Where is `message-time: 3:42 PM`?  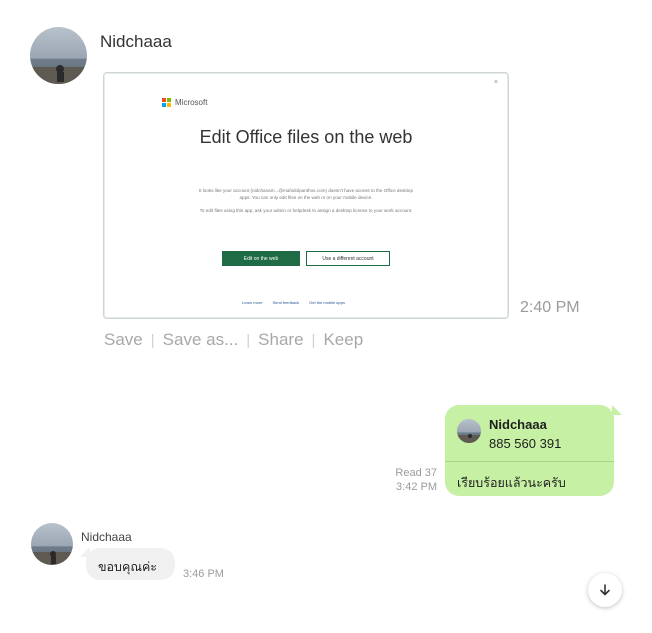
message-time: 3:42 PM is located at coordinates (416, 487).